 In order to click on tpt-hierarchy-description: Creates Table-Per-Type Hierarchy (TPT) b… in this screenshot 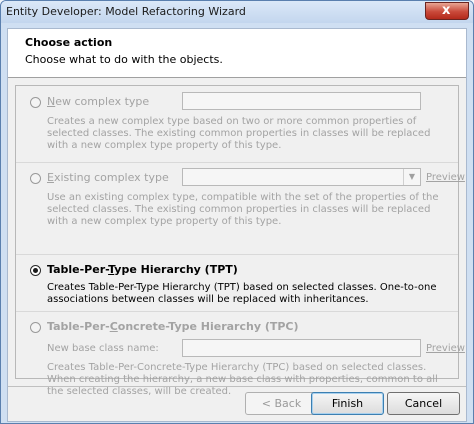, I will do `click(242, 293)`.